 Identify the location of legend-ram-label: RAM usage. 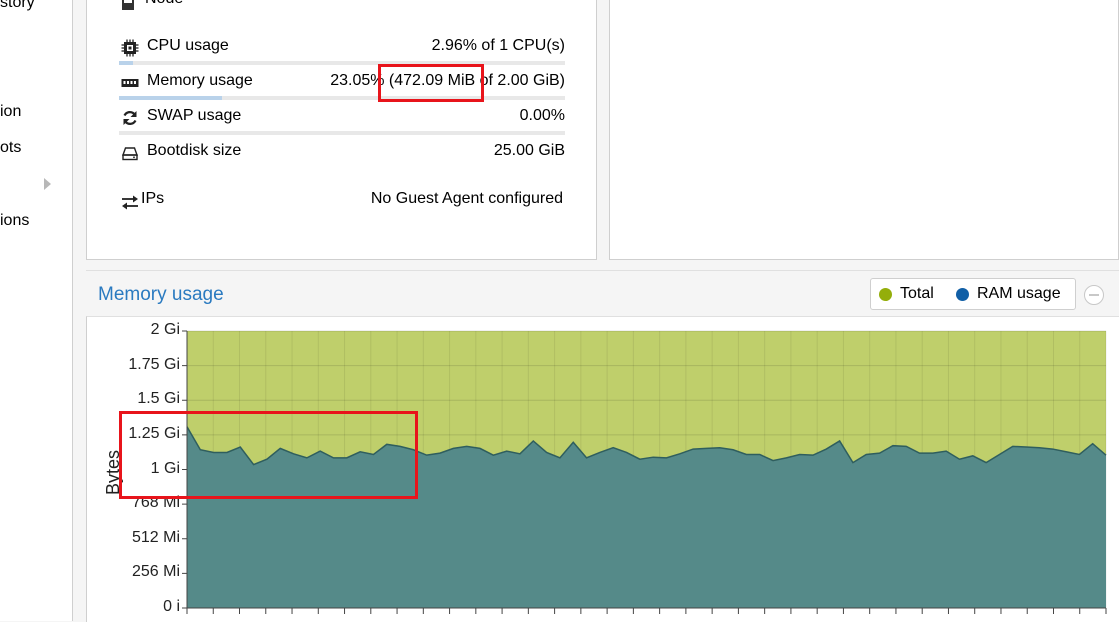
(1019, 294).